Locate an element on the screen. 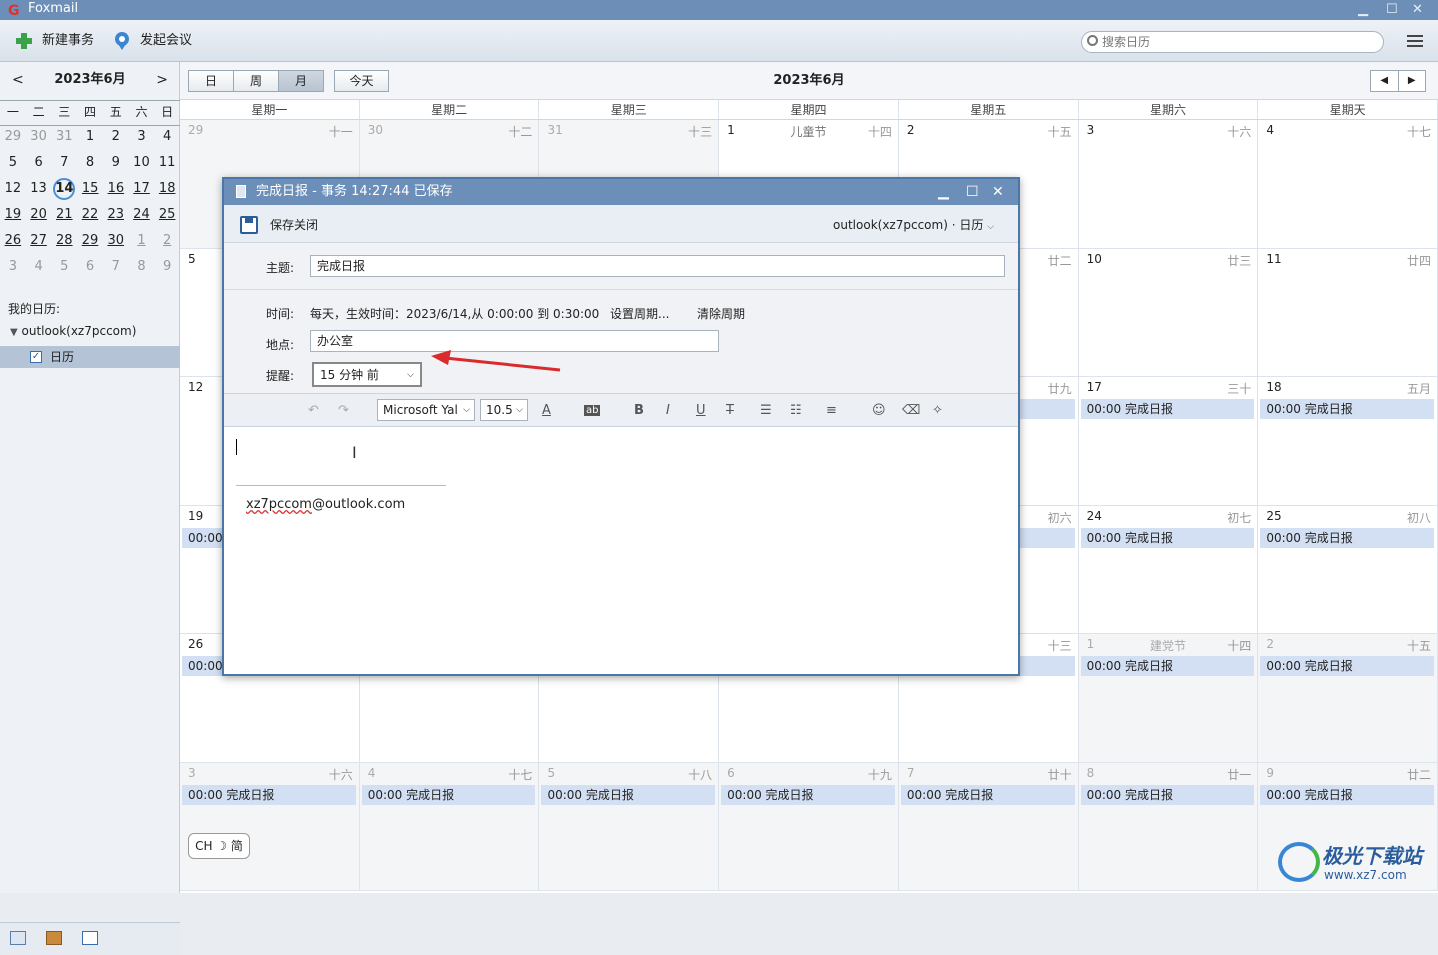 The image size is (1438, 955). font-color-icon: A is located at coordinates (546, 410).